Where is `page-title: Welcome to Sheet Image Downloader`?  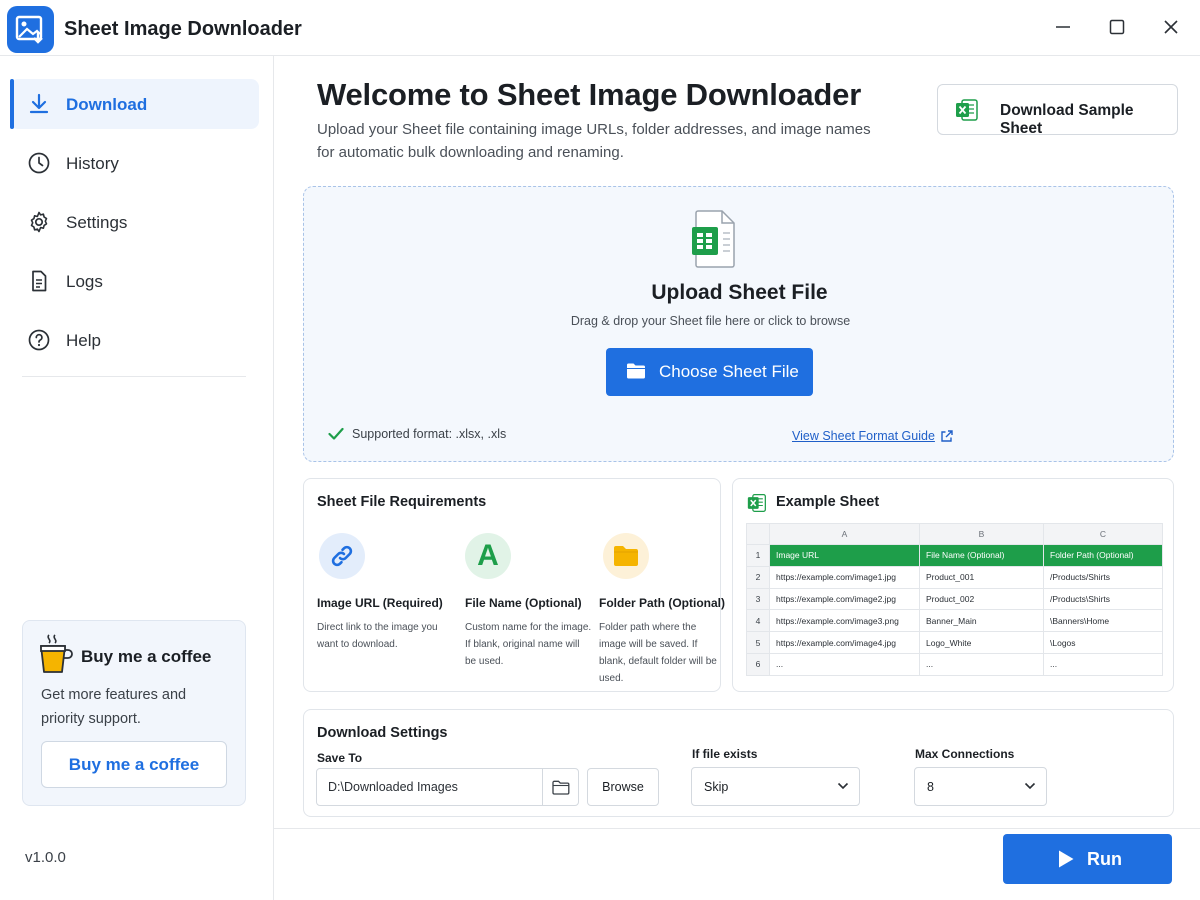 page-title: Welcome to Sheet Image Downloader is located at coordinates (589, 94).